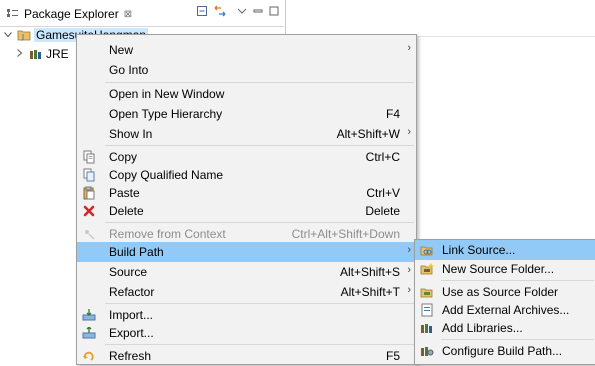  Describe the element at coordinates (246, 134) in the screenshot. I see `menu-item-show-in: Show In Alt+Shift+W ›` at that location.